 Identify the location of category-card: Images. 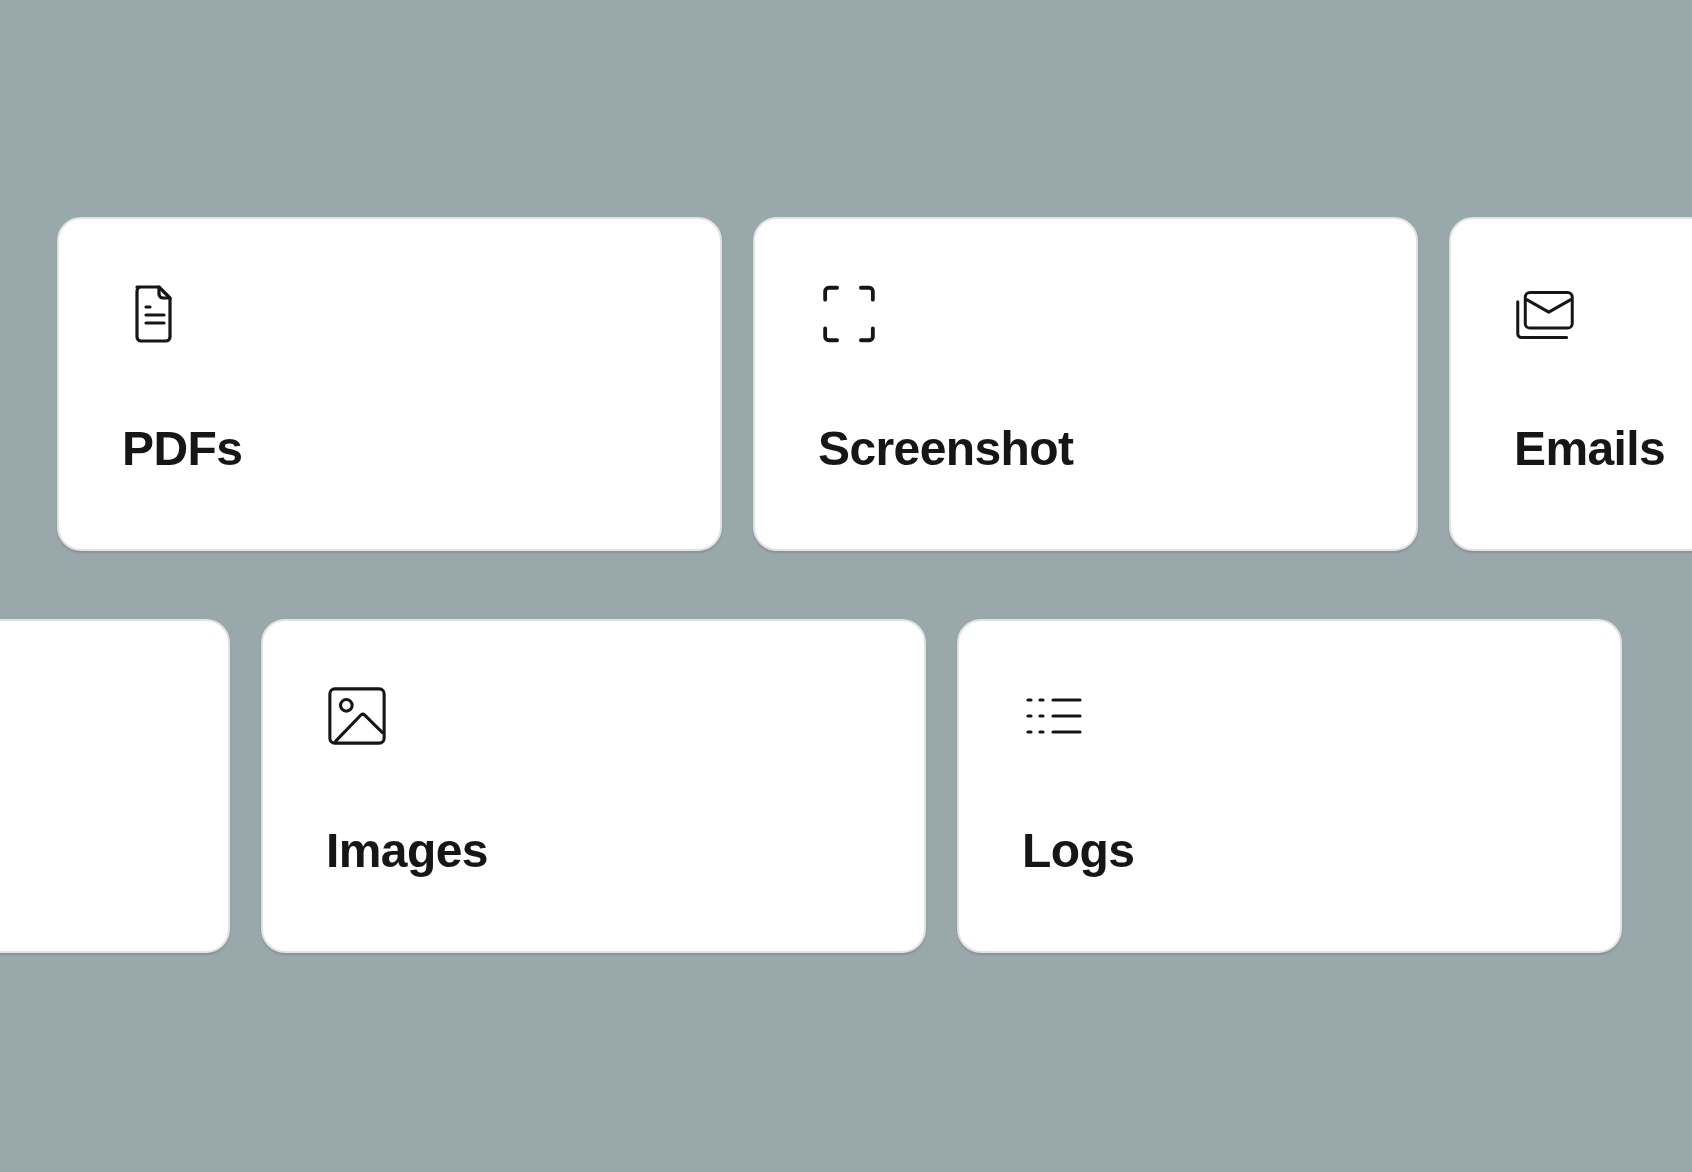
(593, 786).